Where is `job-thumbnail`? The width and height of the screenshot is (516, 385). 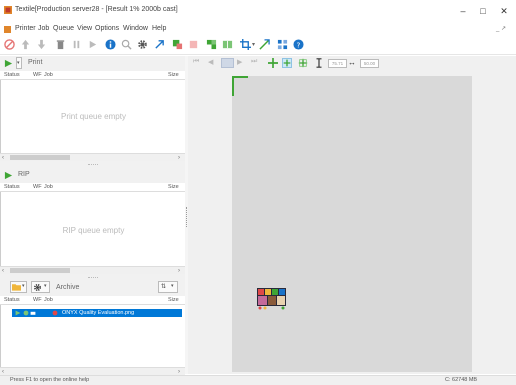 job-thumbnail is located at coordinates (271, 298).